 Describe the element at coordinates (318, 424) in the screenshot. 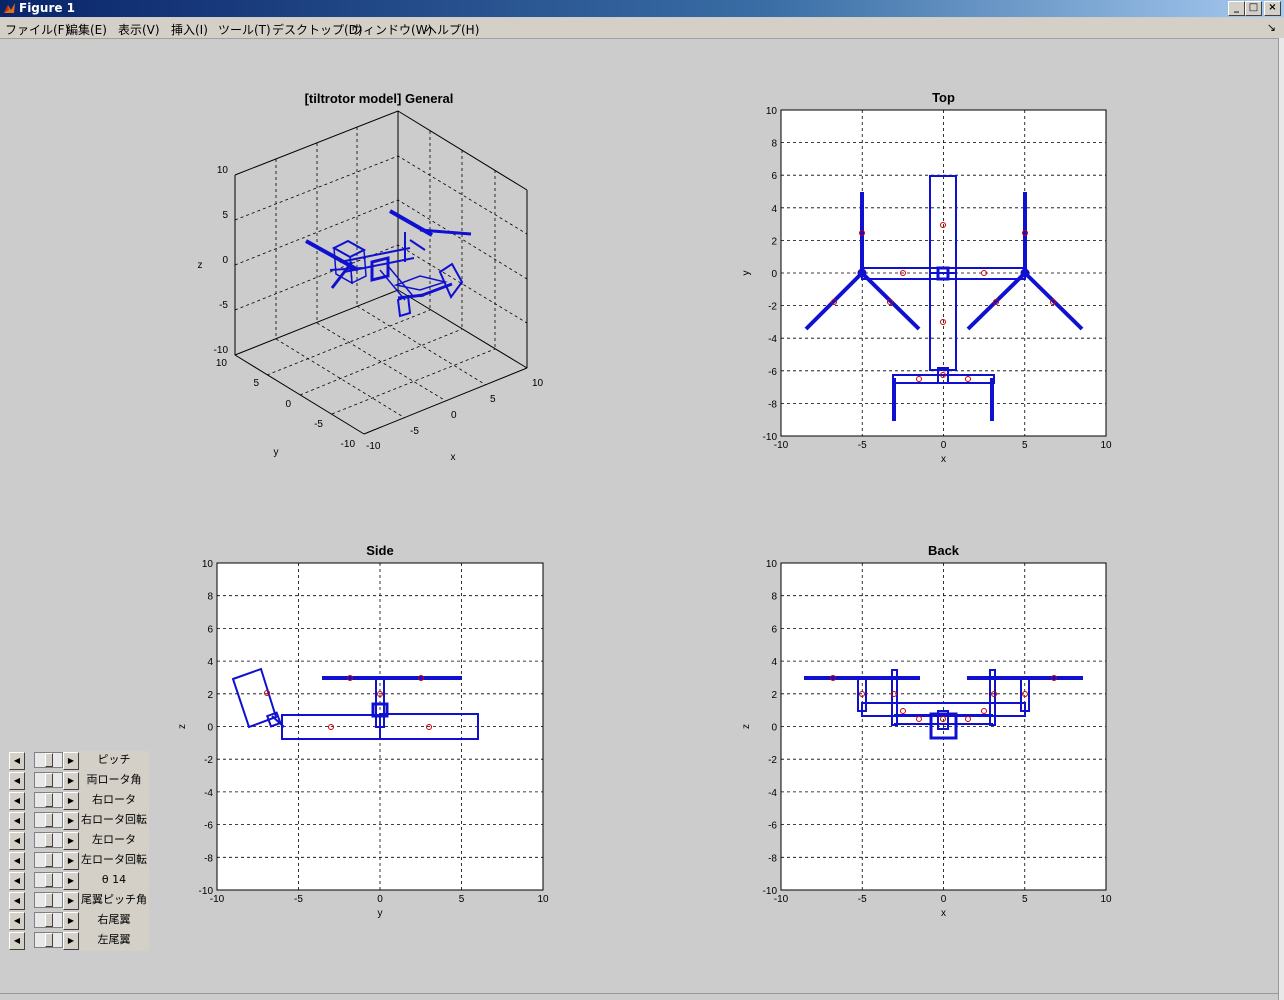

I see `general-y-tick: -5` at that location.